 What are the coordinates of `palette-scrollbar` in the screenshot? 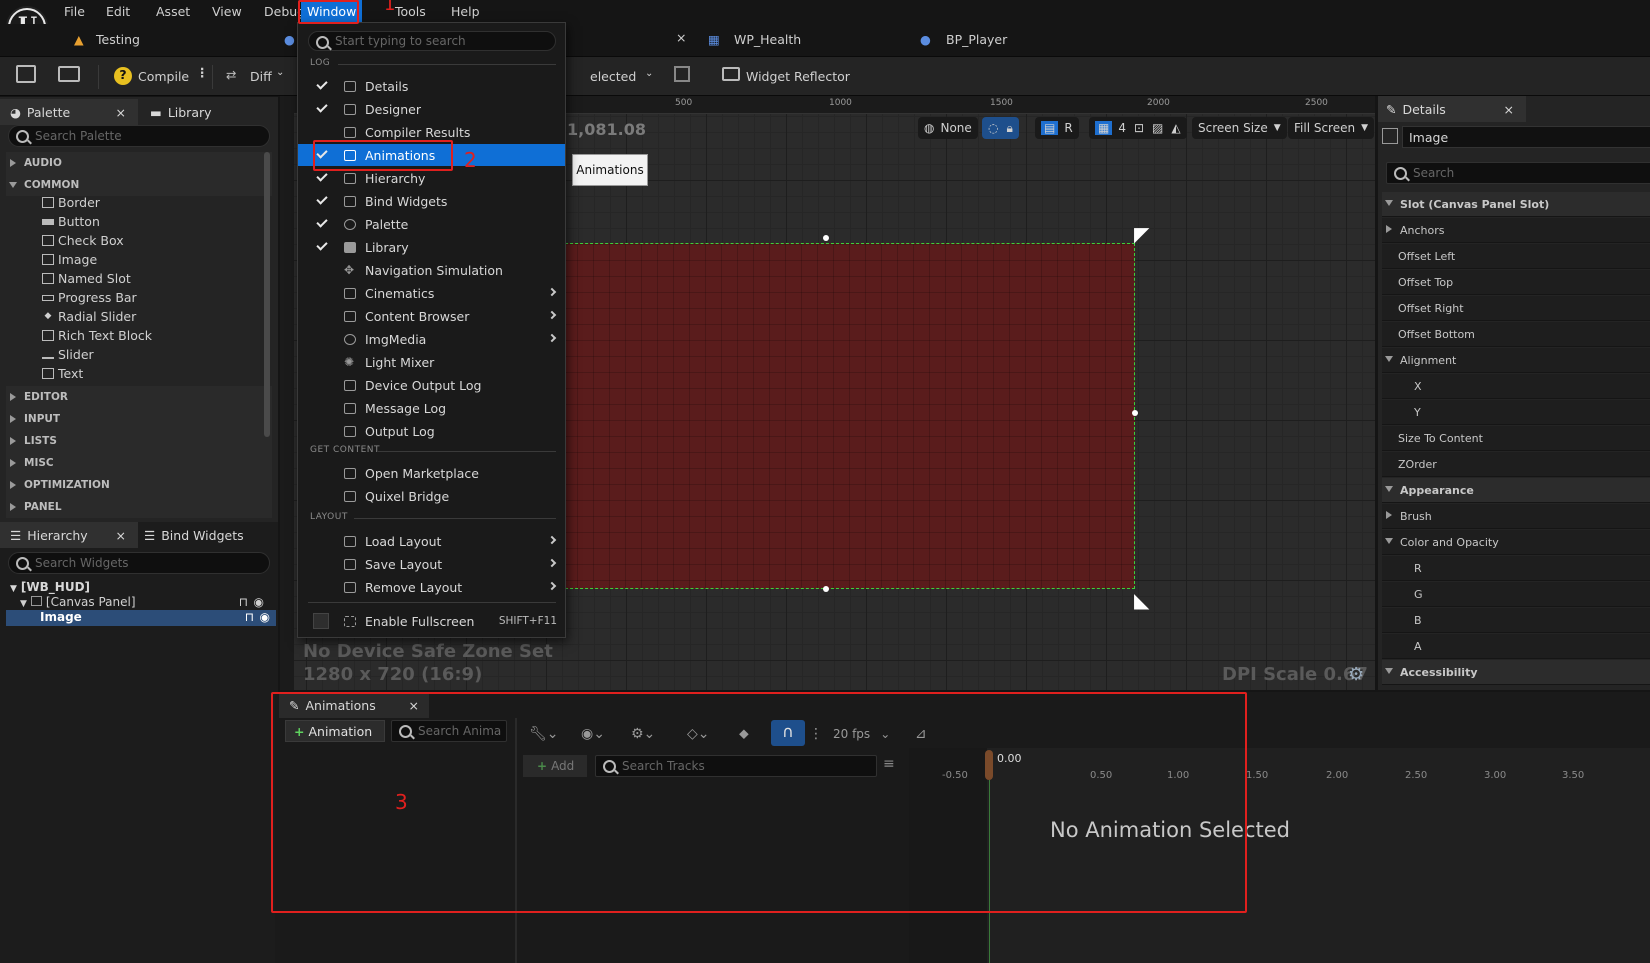 It's located at (267, 294).